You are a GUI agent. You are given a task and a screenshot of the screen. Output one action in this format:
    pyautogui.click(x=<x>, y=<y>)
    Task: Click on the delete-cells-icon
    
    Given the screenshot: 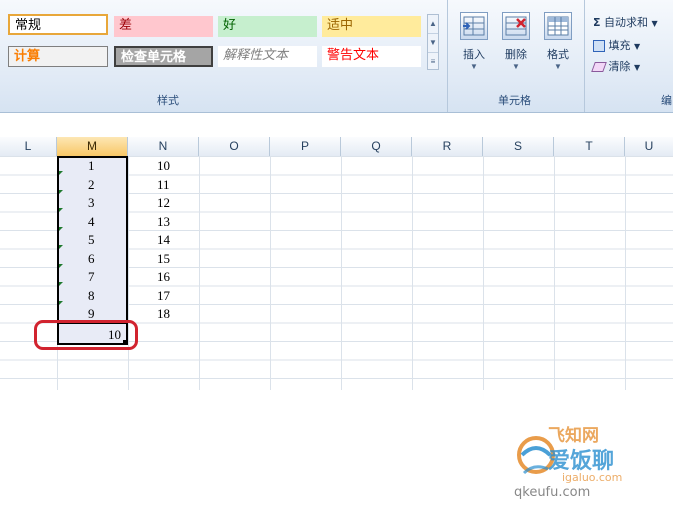 What is the action you would take?
    pyautogui.click(x=516, y=26)
    